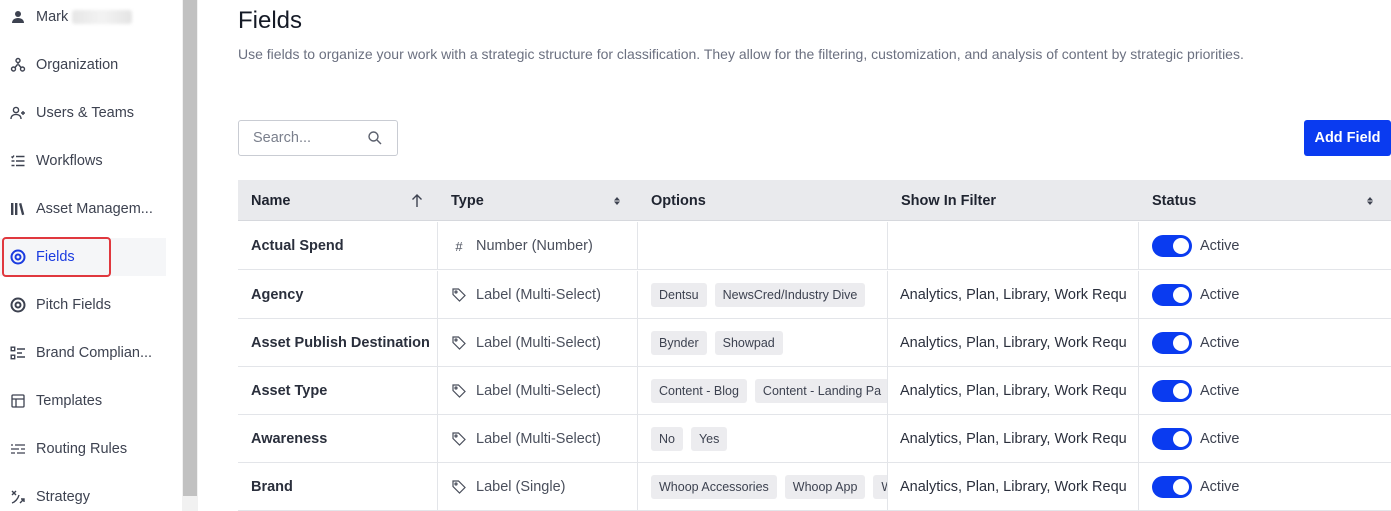 Image resolution: width=1391 pixels, height=511 pixels. I want to click on target-circle-icon, so click(18, 305).